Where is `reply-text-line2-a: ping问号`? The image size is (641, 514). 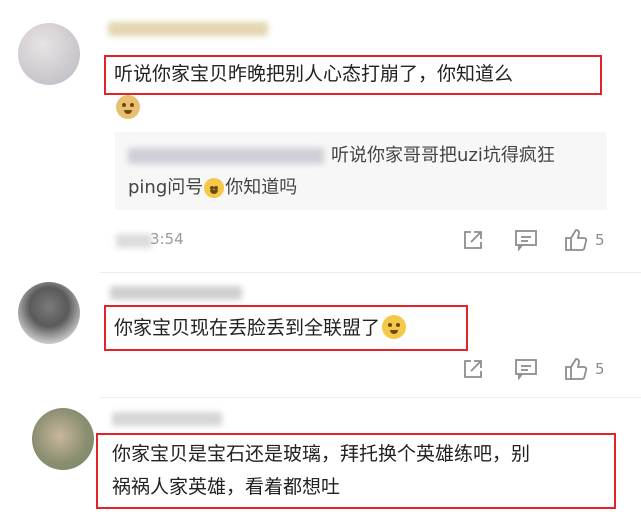
reply-text-line2-a: ping问号 is located at coordinates (166, 187).